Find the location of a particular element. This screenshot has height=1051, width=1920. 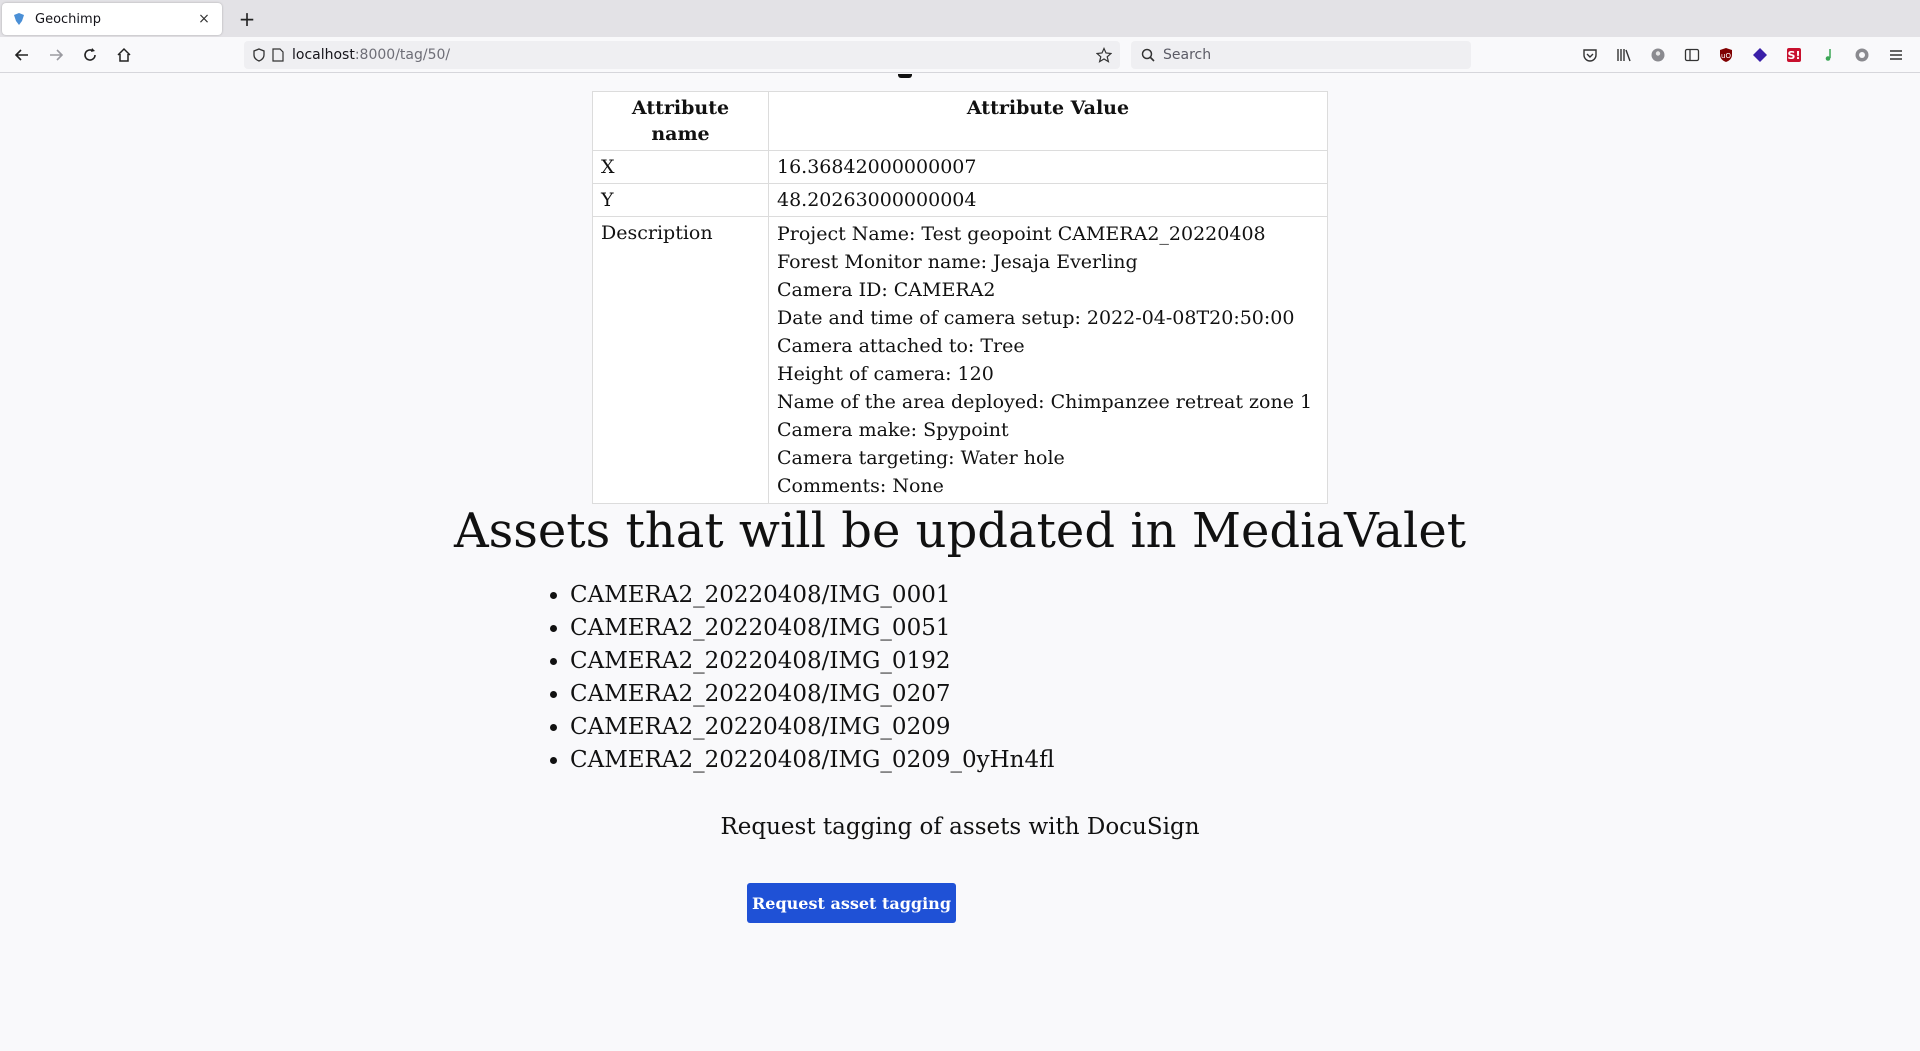

new-tab-button: + is located at coordinates (247, 19).